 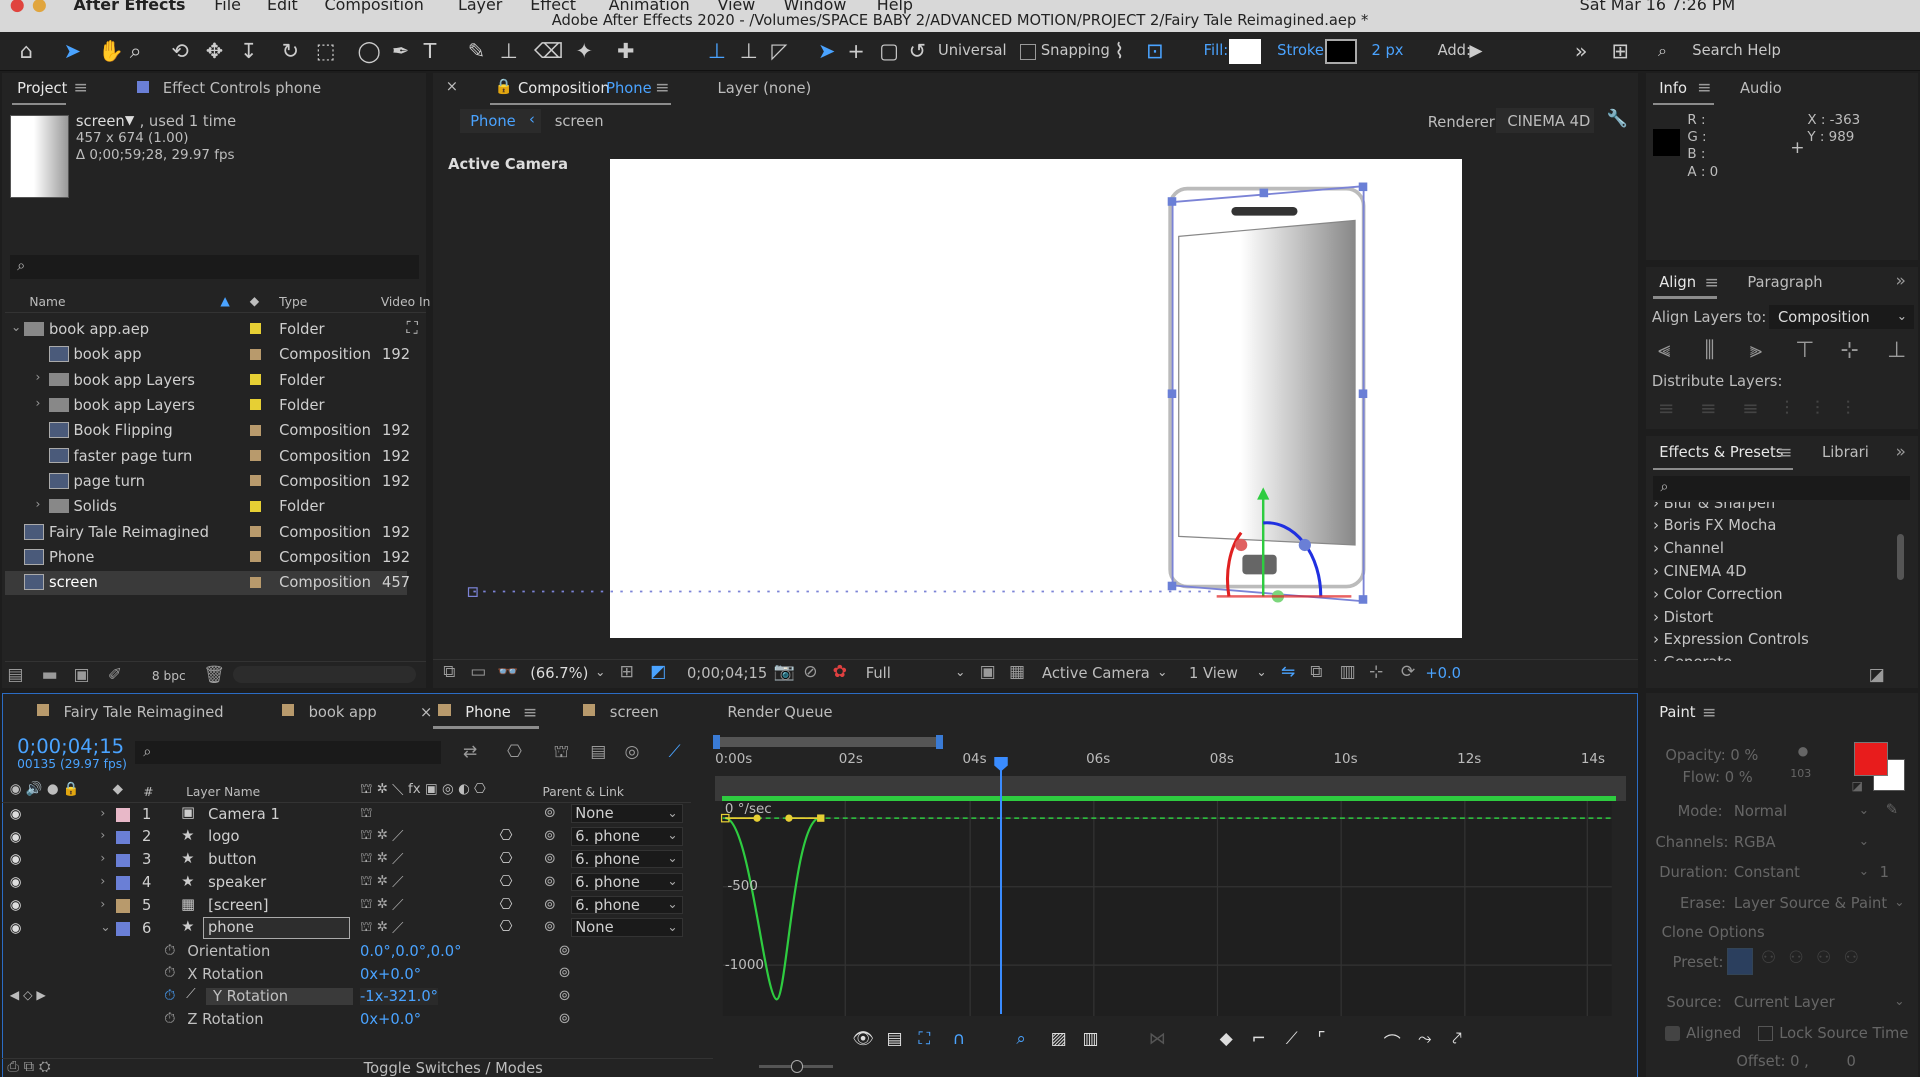 What do you see at coordinates (972, 50) in the screenshot?
I see `universal-label: Universal` at bounding box center [972, 50].